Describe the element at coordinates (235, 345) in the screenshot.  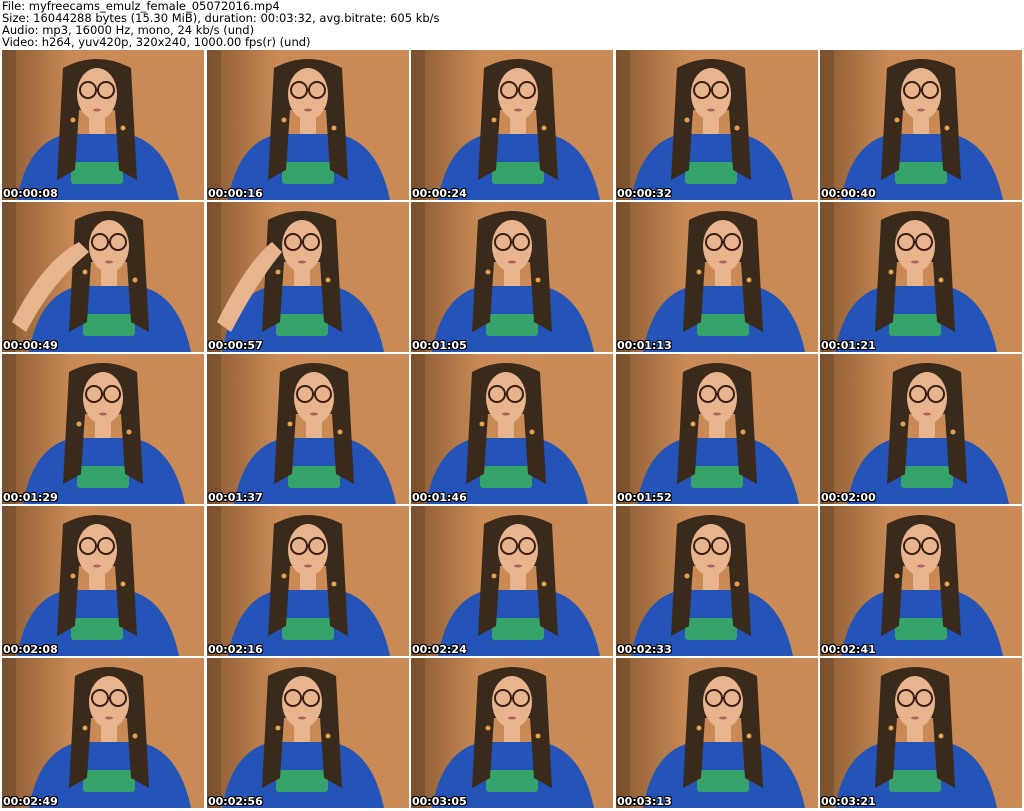
I see `timestamp-label: 00:00:57` at that location.